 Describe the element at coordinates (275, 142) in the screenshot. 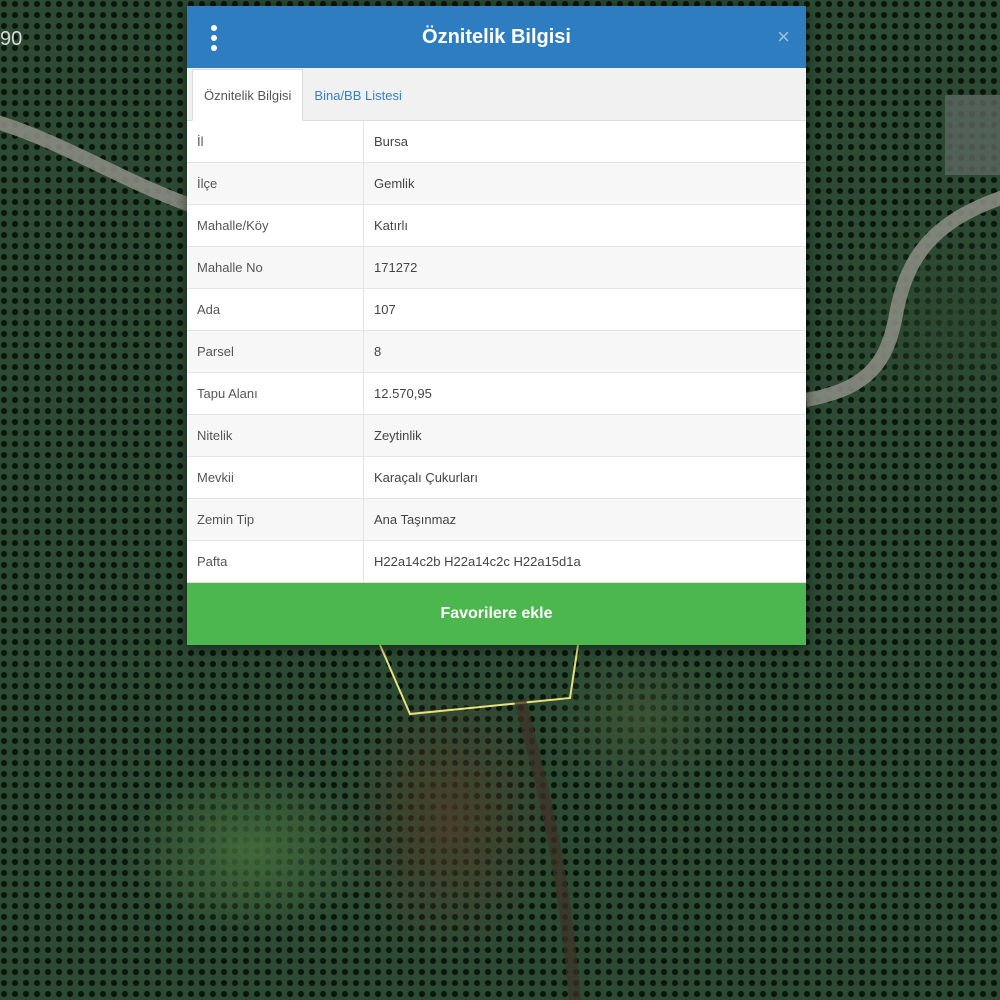

I see `attribute-key: İl` at that location.